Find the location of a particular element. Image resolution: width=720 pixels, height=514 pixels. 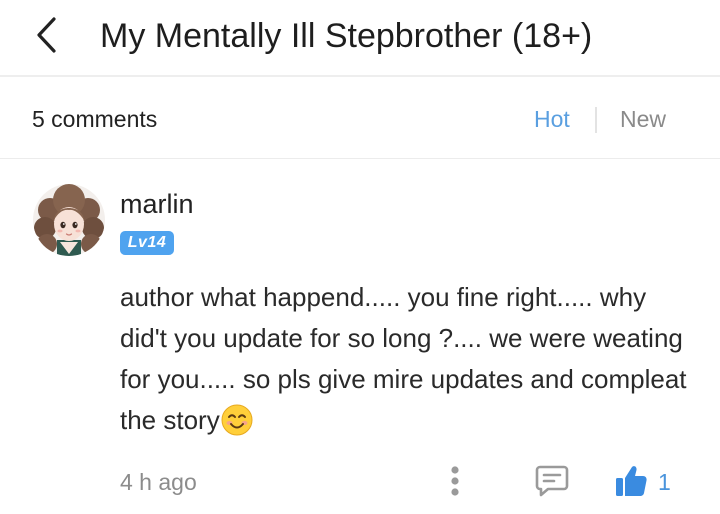

username: marlin is located at coordinates (157, 204).